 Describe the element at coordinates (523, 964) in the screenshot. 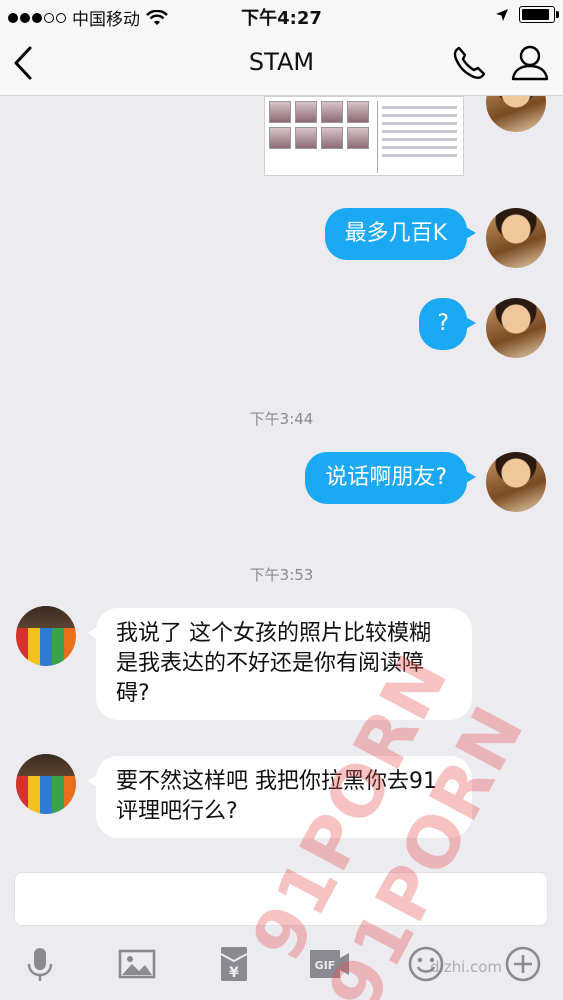

I see `plus-icon` at that location.